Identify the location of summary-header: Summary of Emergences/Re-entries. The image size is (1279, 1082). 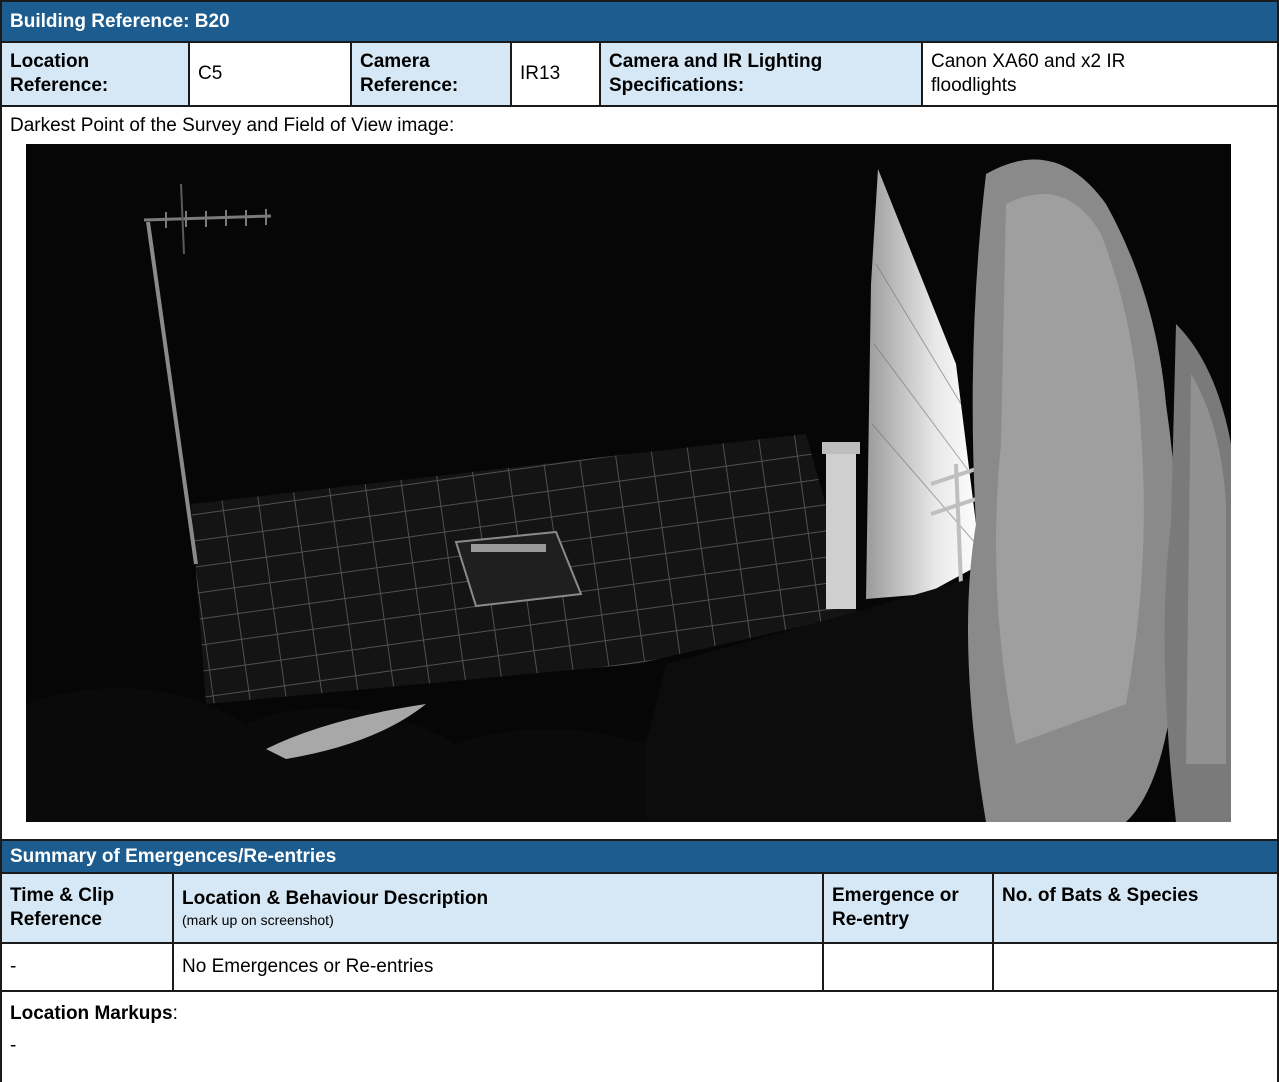
(639, 856).